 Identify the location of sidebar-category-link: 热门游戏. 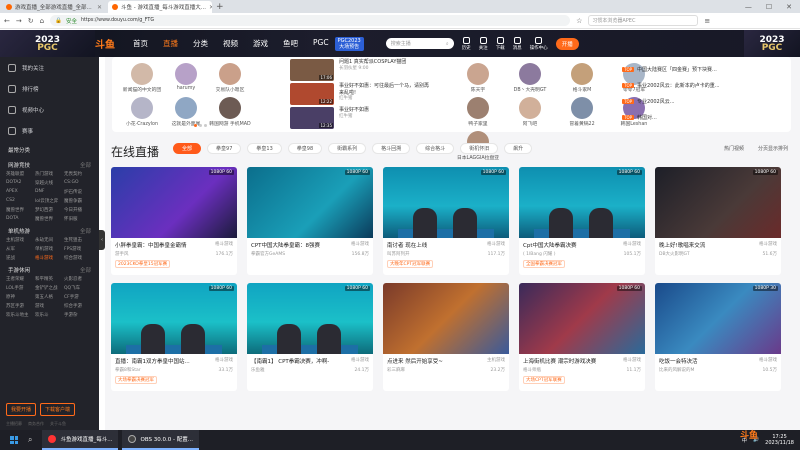
(49, 174).